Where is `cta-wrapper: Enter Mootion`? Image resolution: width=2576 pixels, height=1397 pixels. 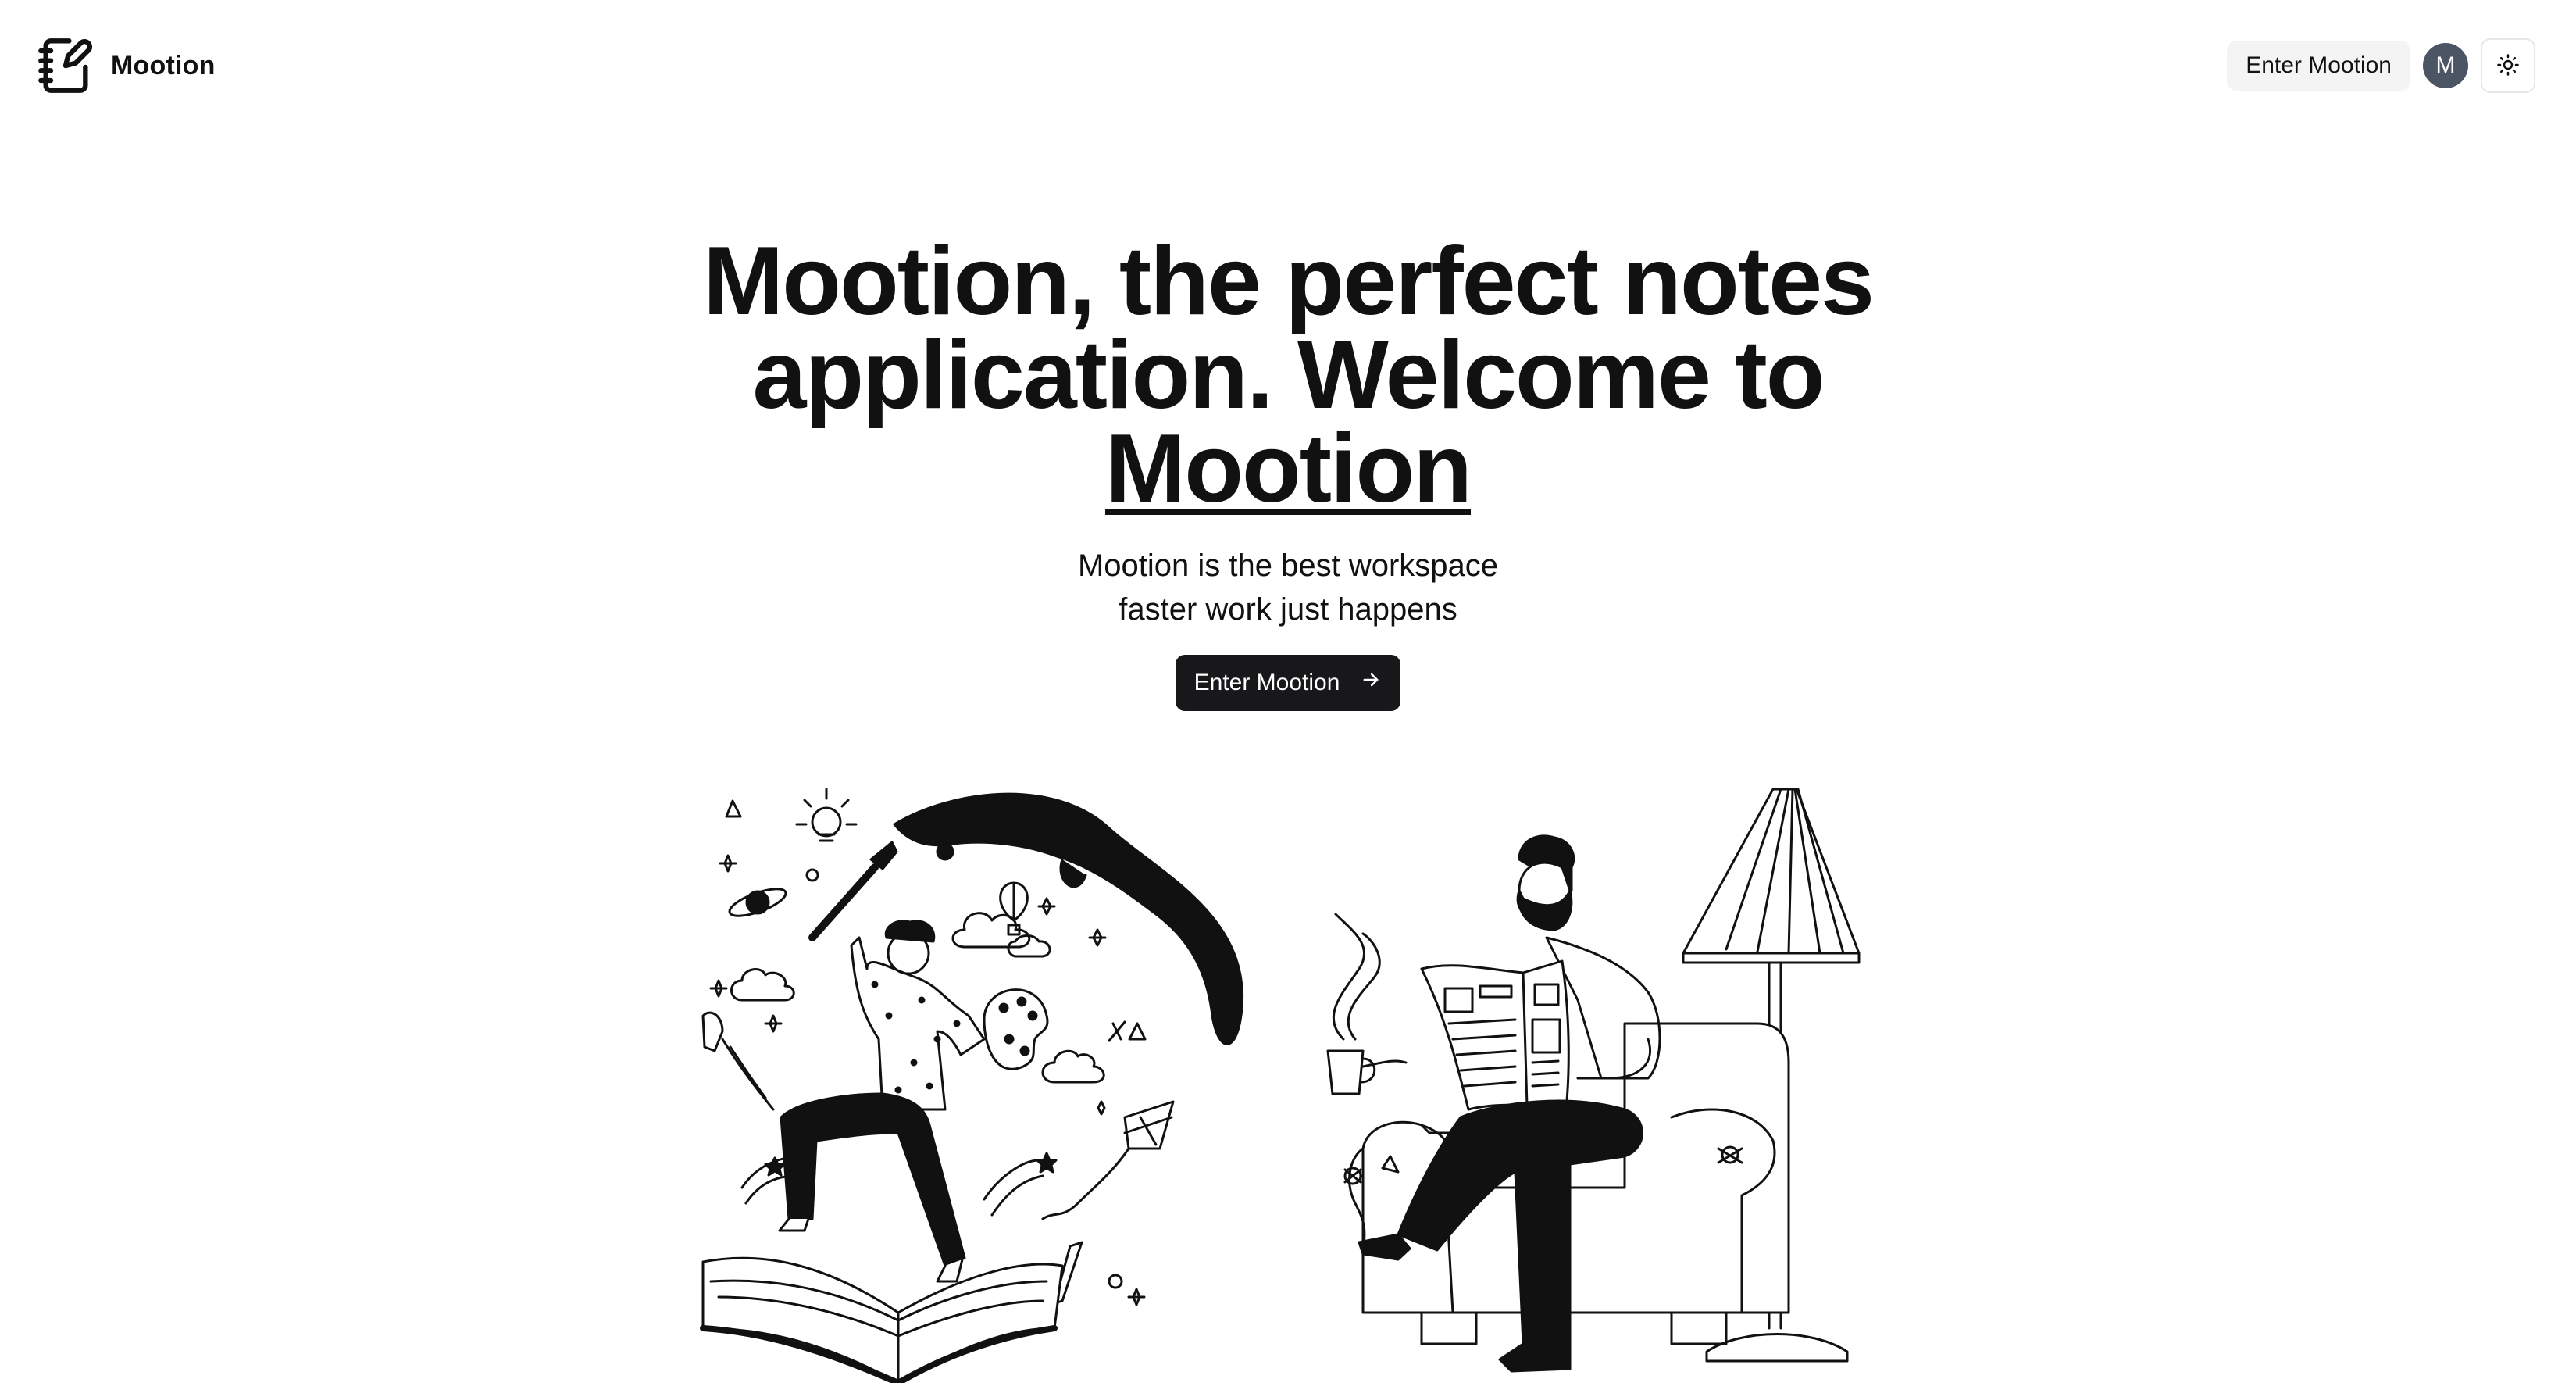
cta-wrapper: Enter Mootion is located at coordinates (1288, 683).